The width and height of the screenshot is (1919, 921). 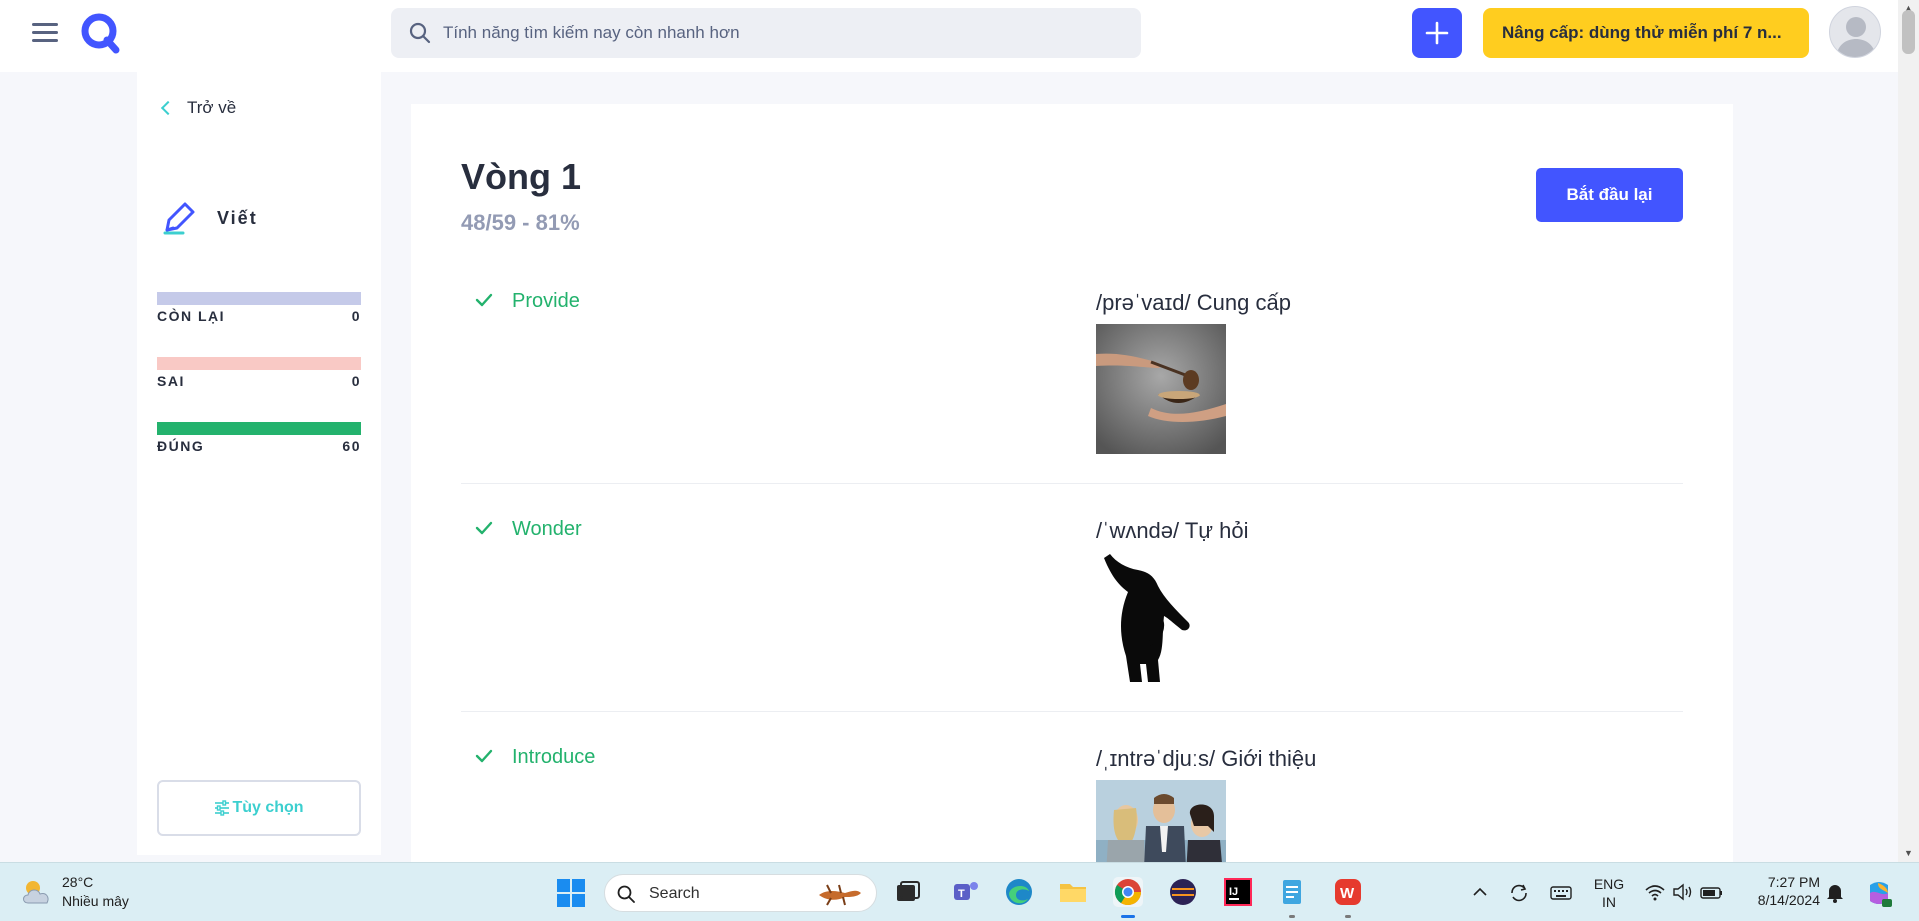 I want to click on chrome-icon, so click(x=1128, y=897).